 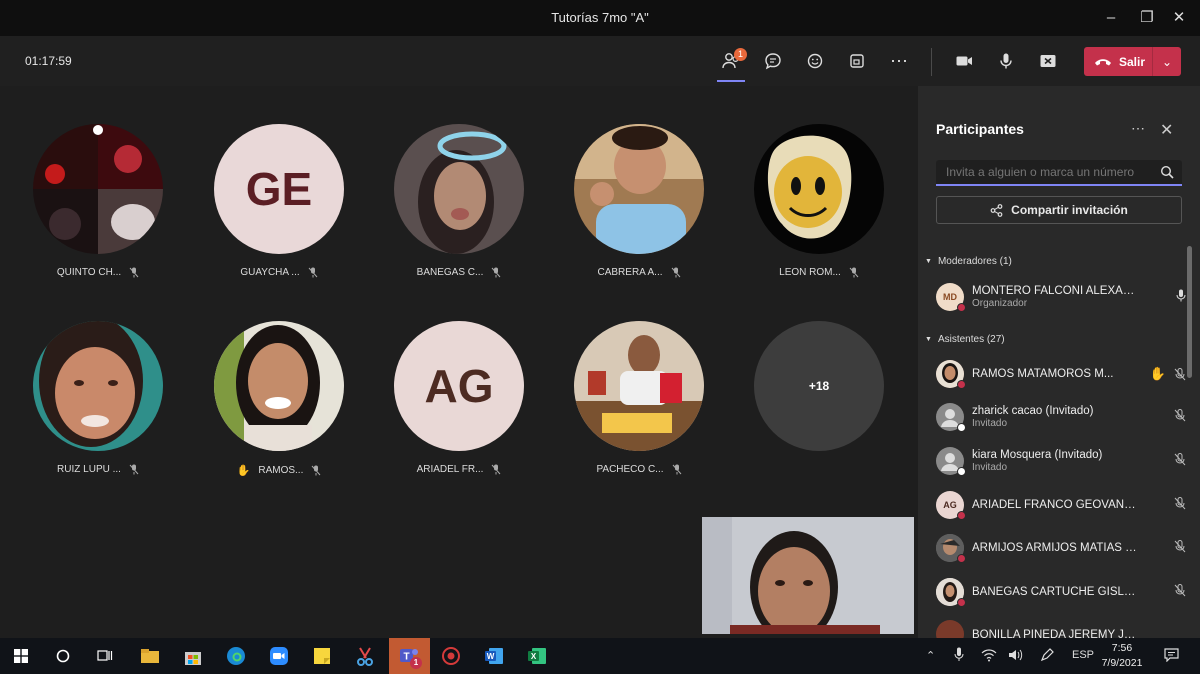 I want to click on invite-search-input, so click(x=1041, y=172).